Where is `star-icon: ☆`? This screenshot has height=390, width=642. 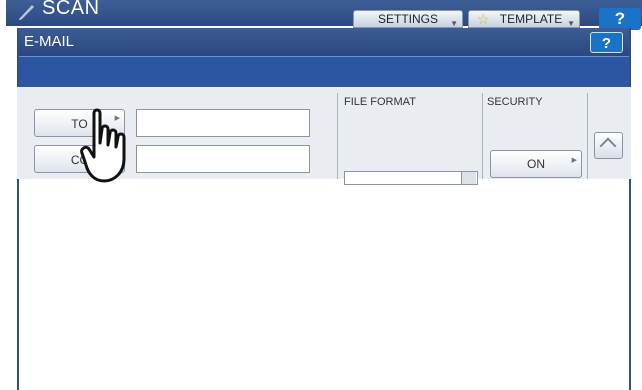
star-icon: ☆ is located at coordinates (483, 19).